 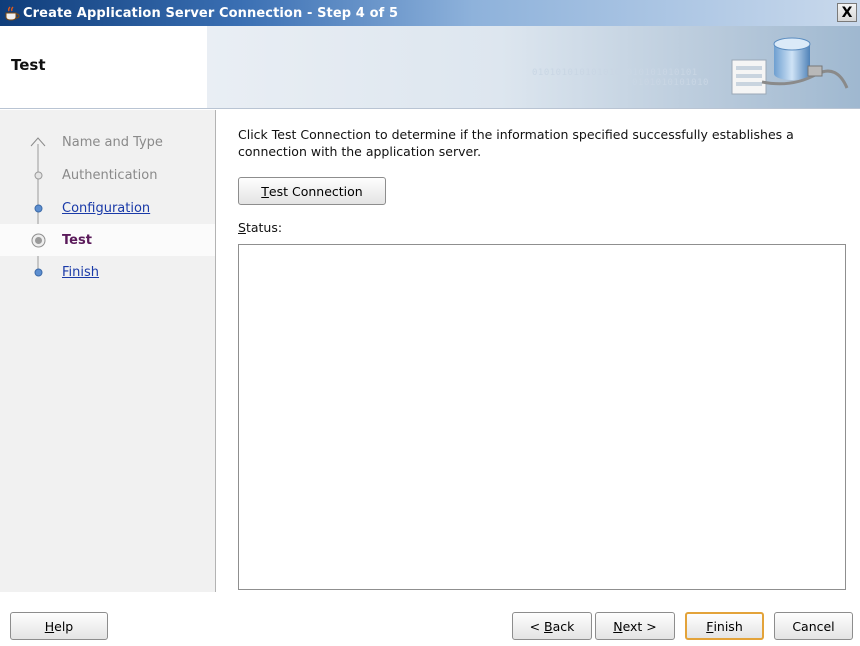 What do you see at coordinates (38, 240) in the screenshot?
I see `current-step-icon` at bounding box center [38, 240].